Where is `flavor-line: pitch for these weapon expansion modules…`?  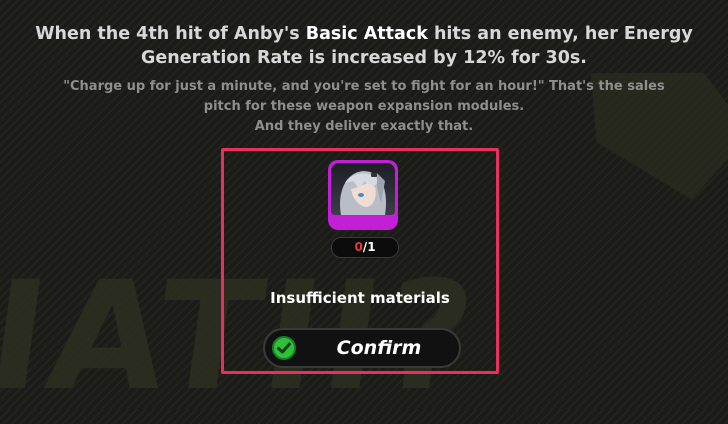 flavor-line: pitch for these weapon expansion modules… is located at coordinates (364, 106).